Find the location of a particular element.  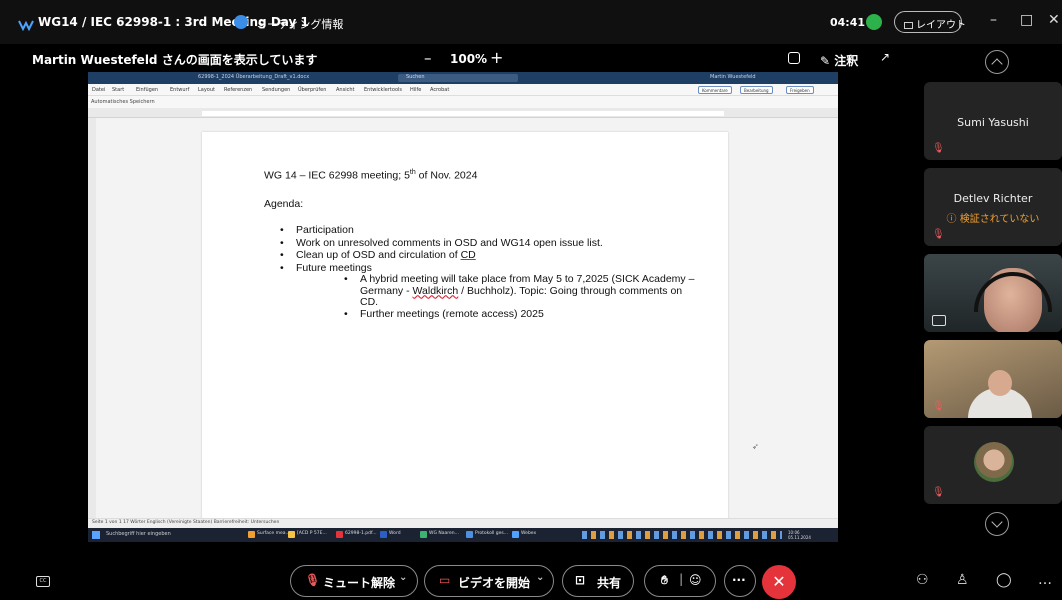

scroll-down-button is located at coordinates (997, 524).